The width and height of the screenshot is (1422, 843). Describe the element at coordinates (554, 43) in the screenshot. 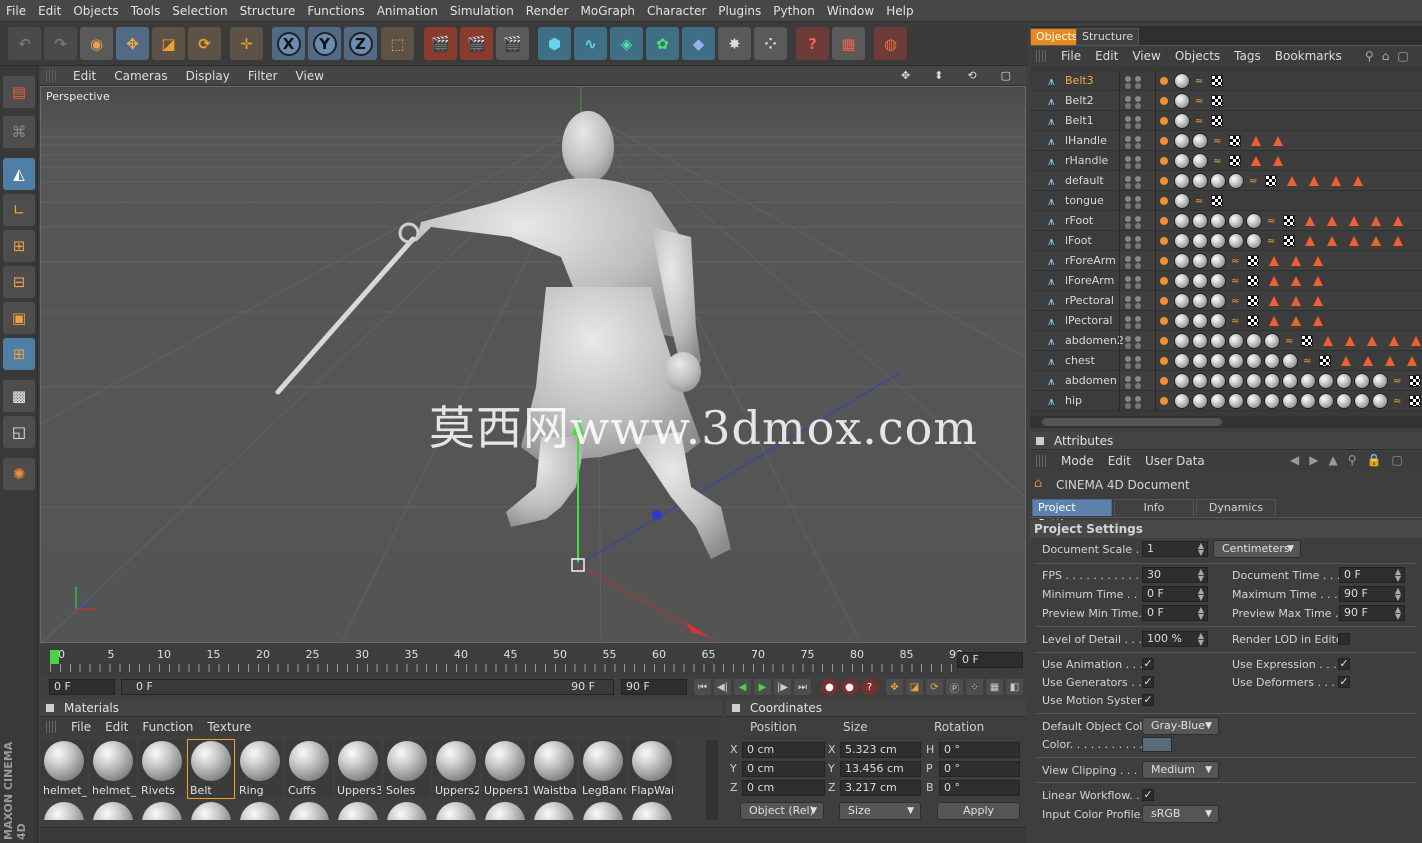

I see `cube-icon: ⬢` at that location.